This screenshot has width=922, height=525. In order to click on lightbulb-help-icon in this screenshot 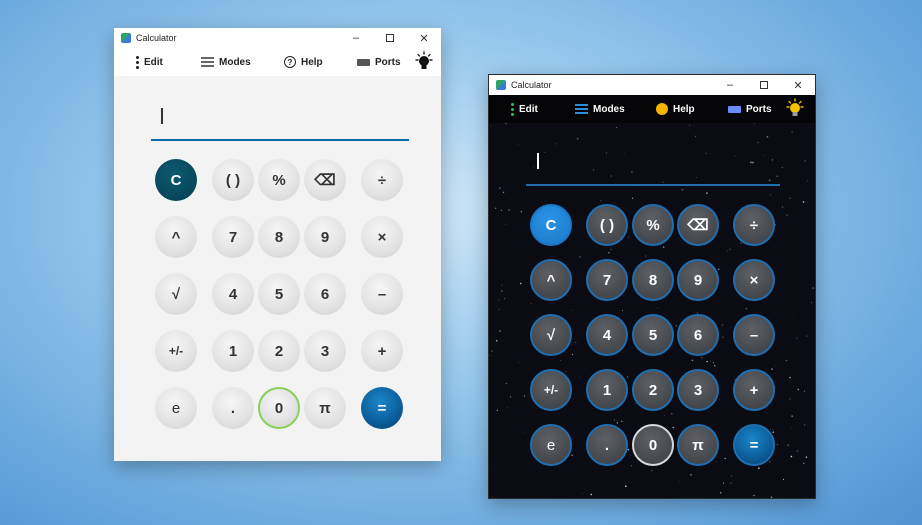, I will do `click(662, 109)`.